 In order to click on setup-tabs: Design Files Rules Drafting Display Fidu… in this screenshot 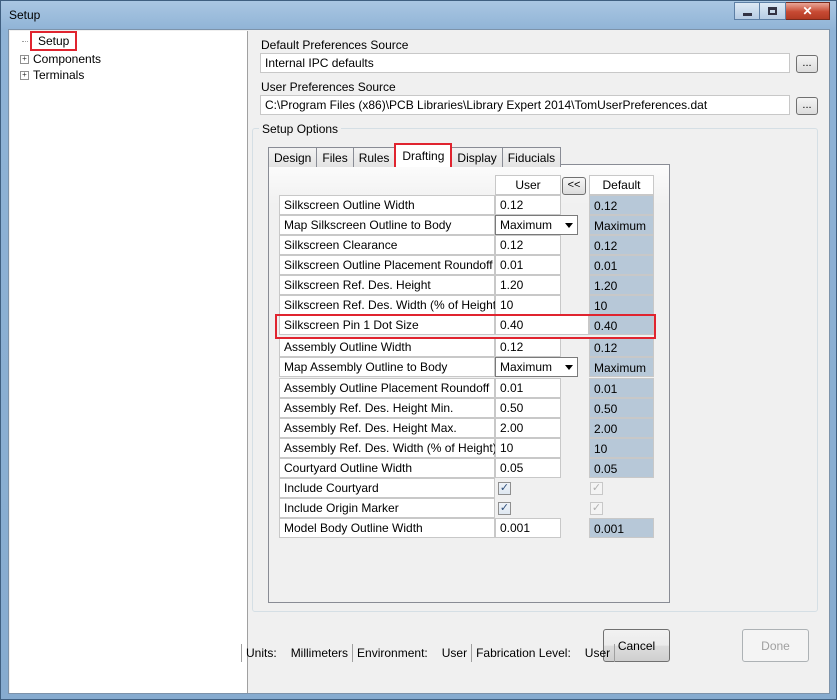, I will do `click(415, 155)`.